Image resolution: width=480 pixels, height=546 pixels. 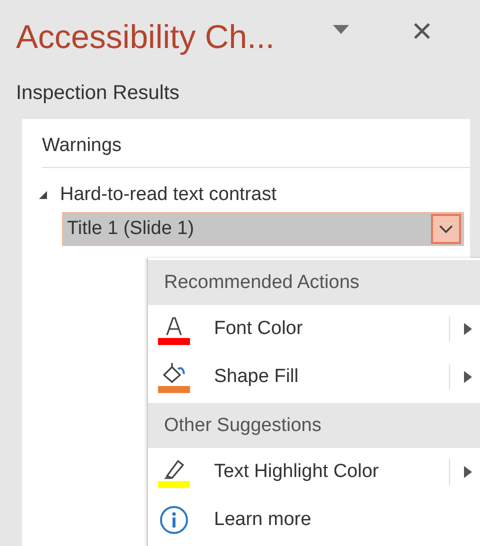 What do you see at coordinates (258, 329) in the screenshot?
I see `menu-item-label: Font Color` at bounding box center [258, 329].